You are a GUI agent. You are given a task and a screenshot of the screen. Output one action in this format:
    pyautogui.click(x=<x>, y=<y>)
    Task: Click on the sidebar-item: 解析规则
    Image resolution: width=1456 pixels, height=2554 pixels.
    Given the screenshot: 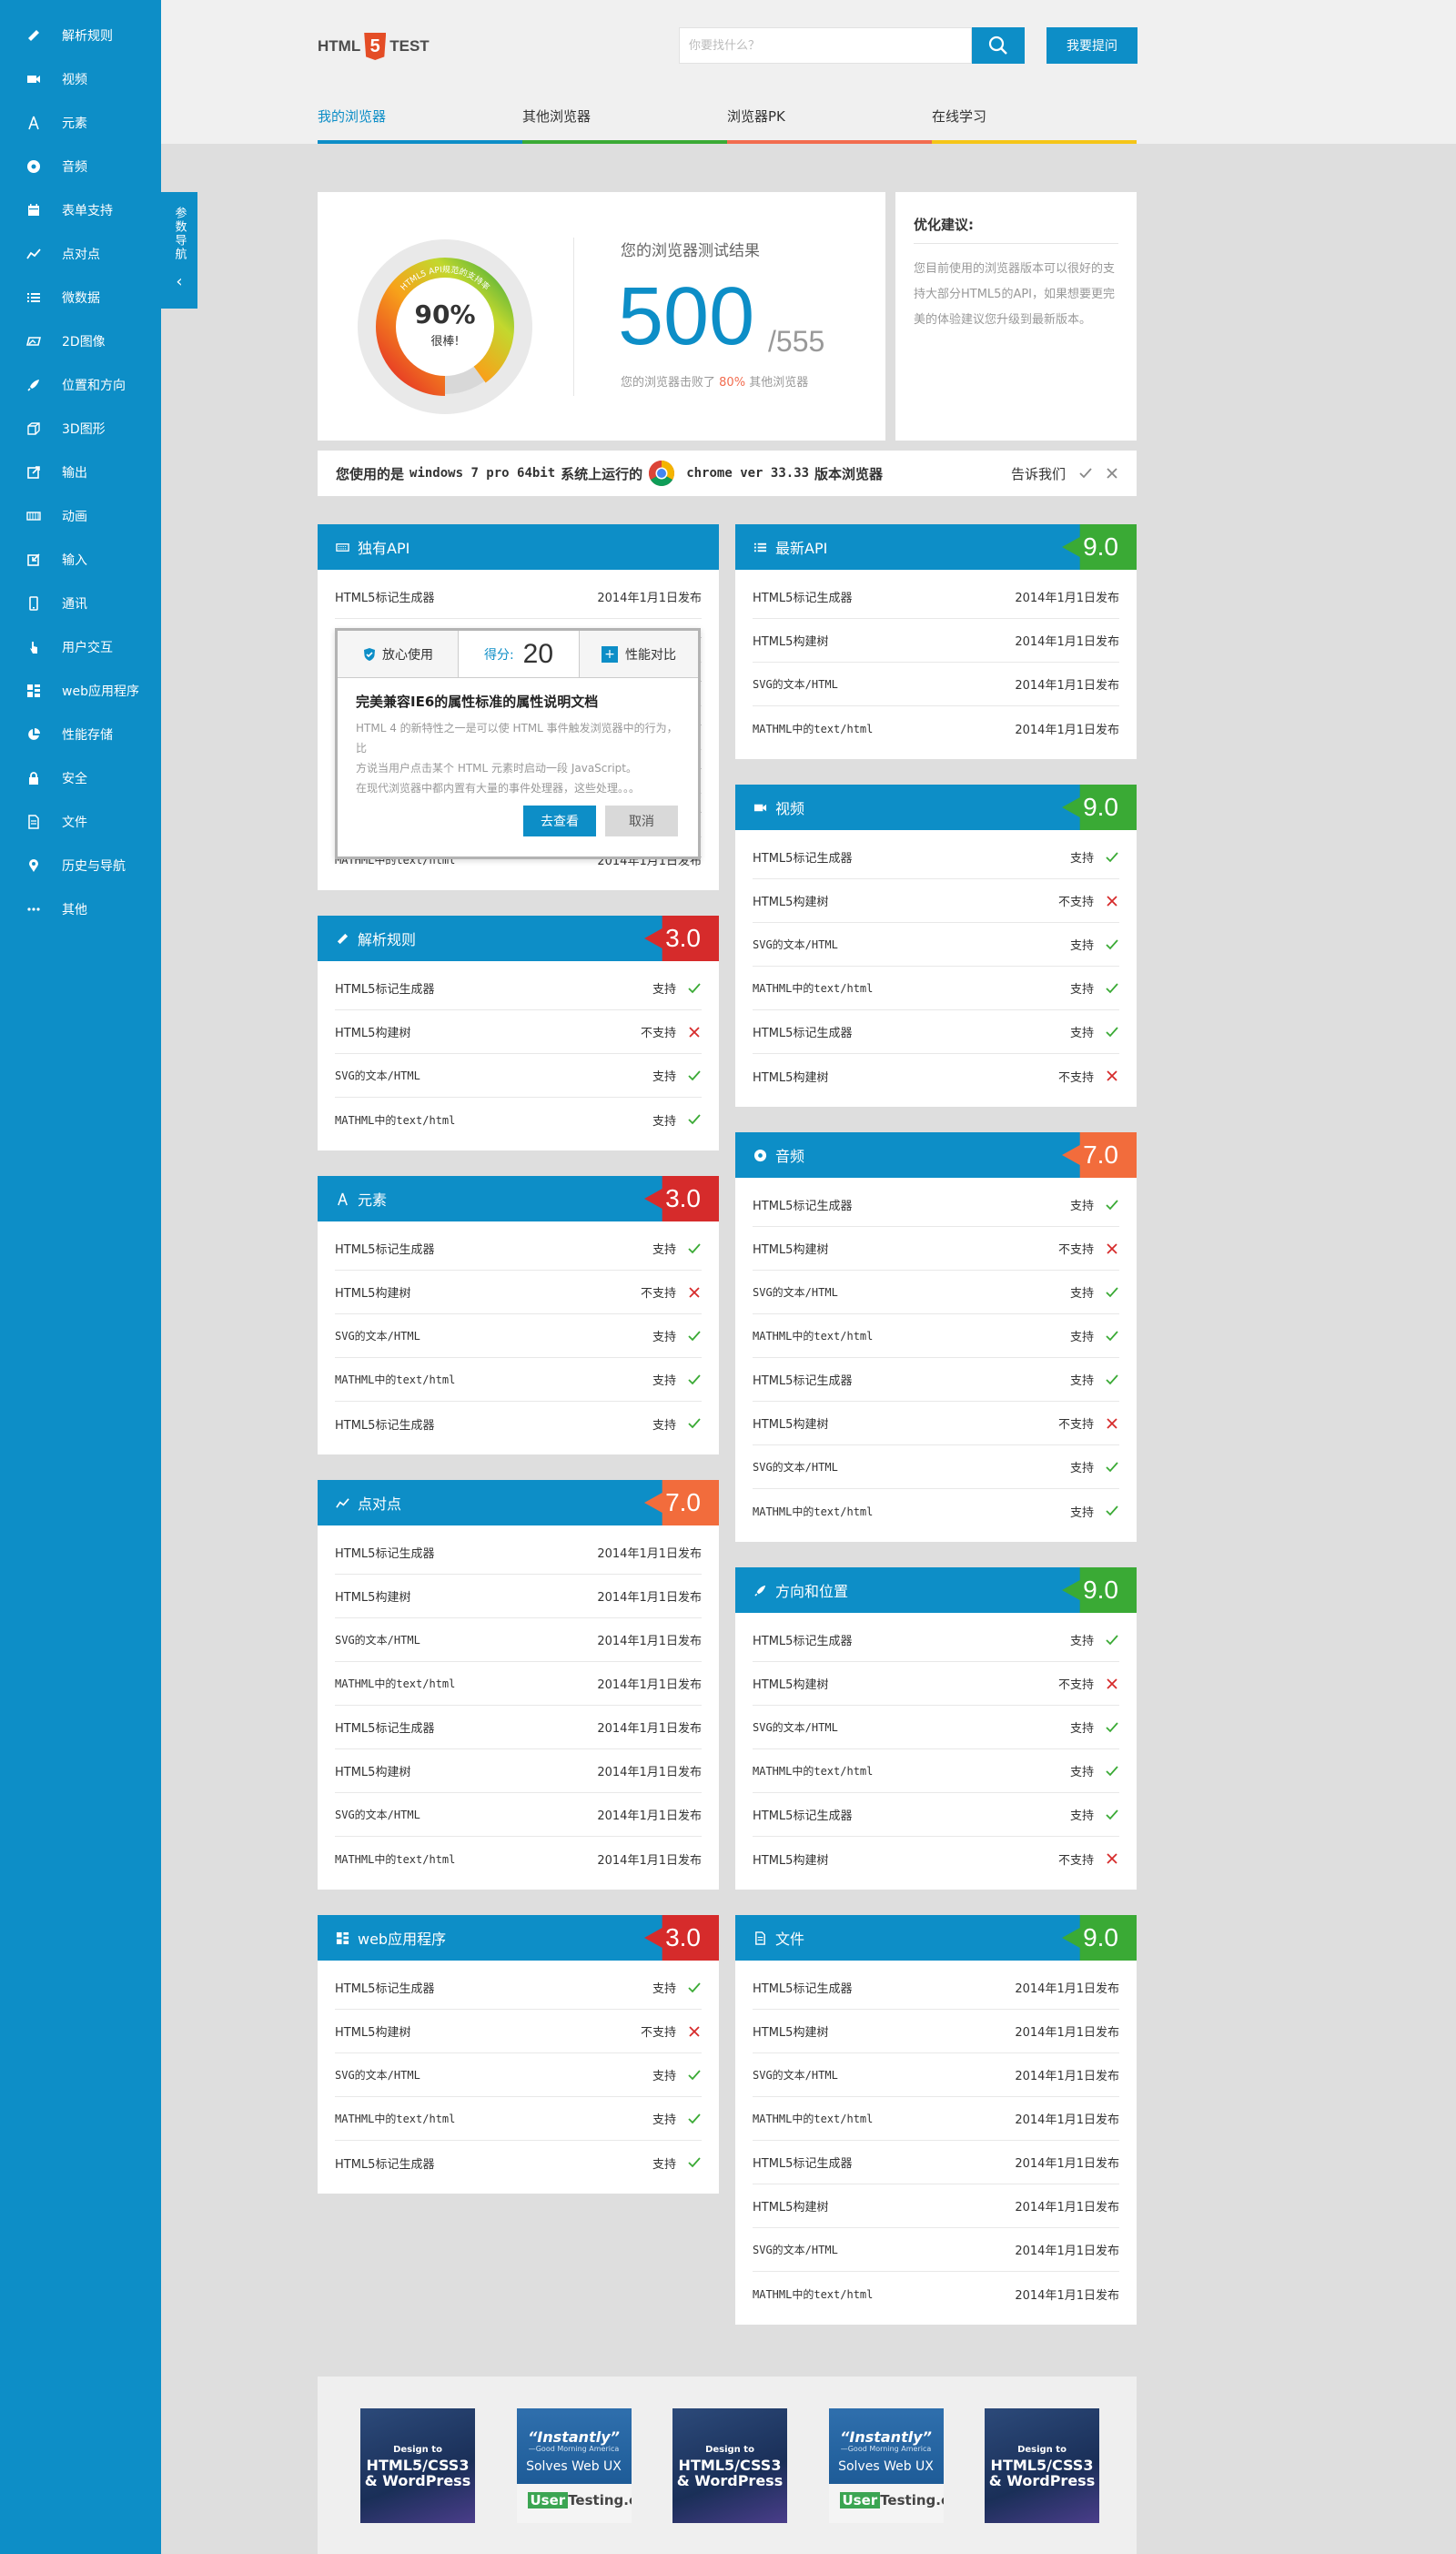 What is the action you would take?
    pyautogui.click(x=81, y=35)
    